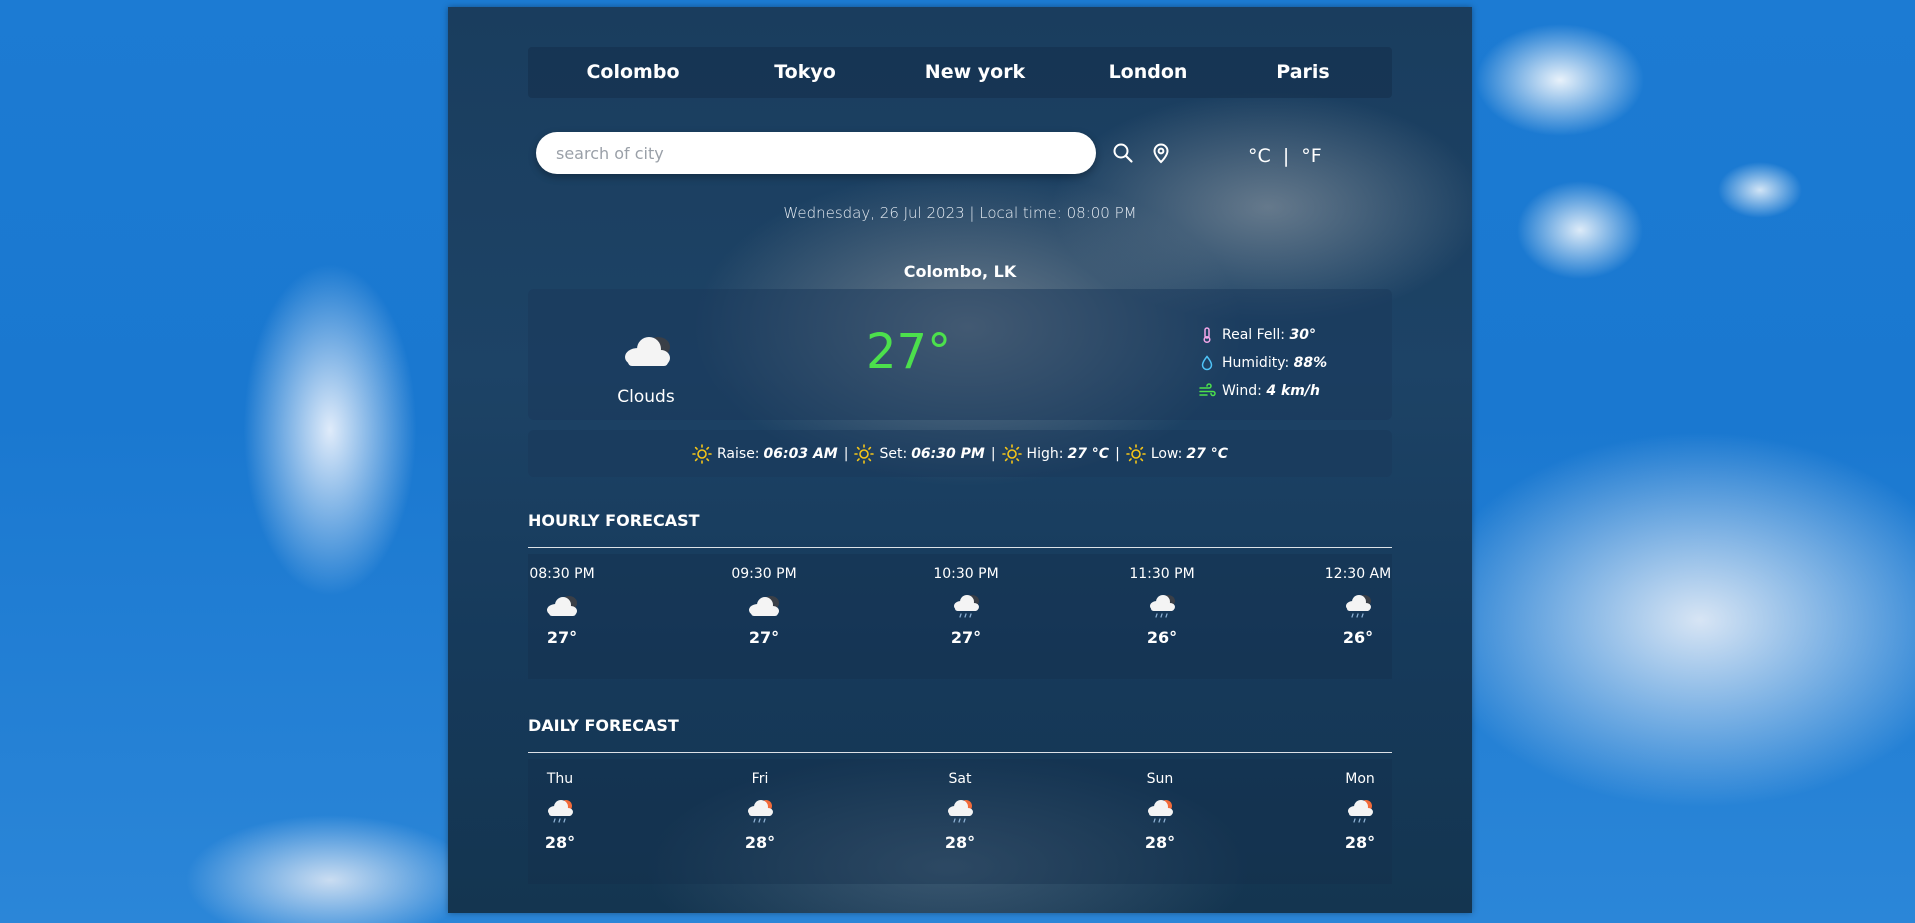  I want to click on hourly-forecast-title: HOURLY FORECAST, so click(614, 520).